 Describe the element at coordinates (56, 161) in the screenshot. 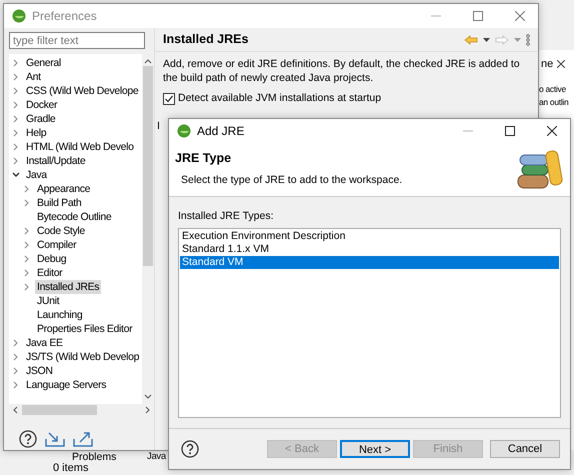

I see `tree-item: Install/Update` at that location.